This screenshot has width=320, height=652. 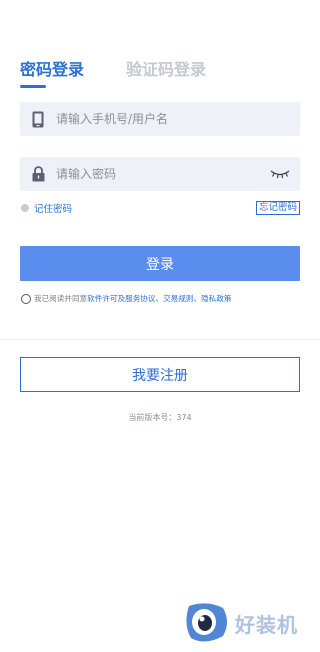 I want to click on phone-icon, so click(x=38, y=119).